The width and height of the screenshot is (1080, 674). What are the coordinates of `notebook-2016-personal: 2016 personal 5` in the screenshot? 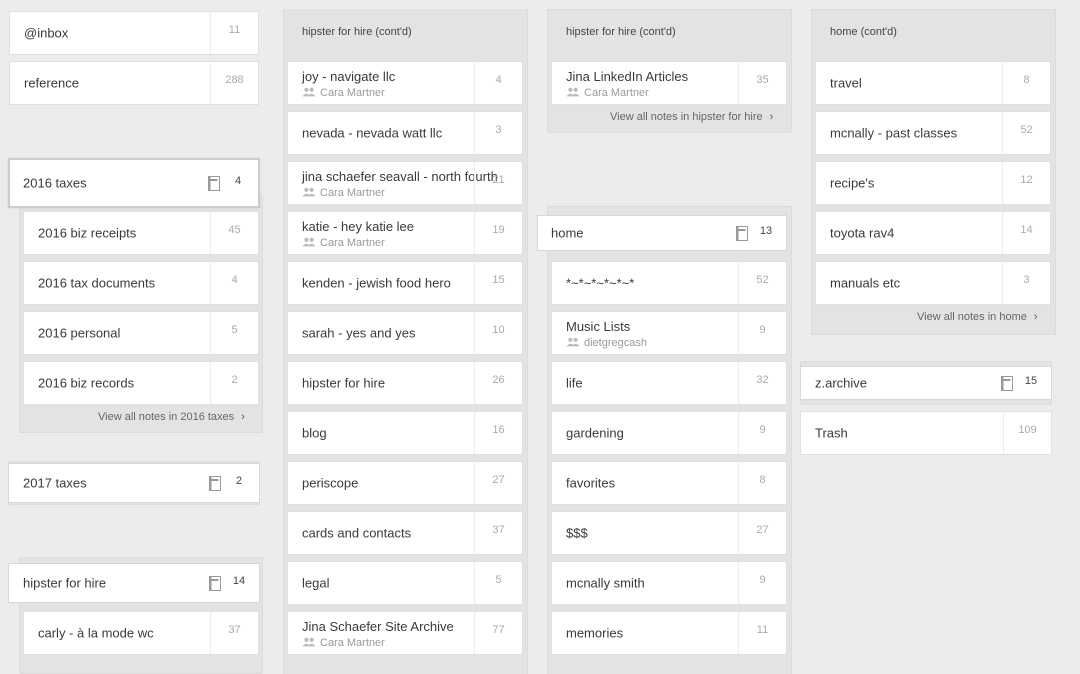 It's located at (141, 333).